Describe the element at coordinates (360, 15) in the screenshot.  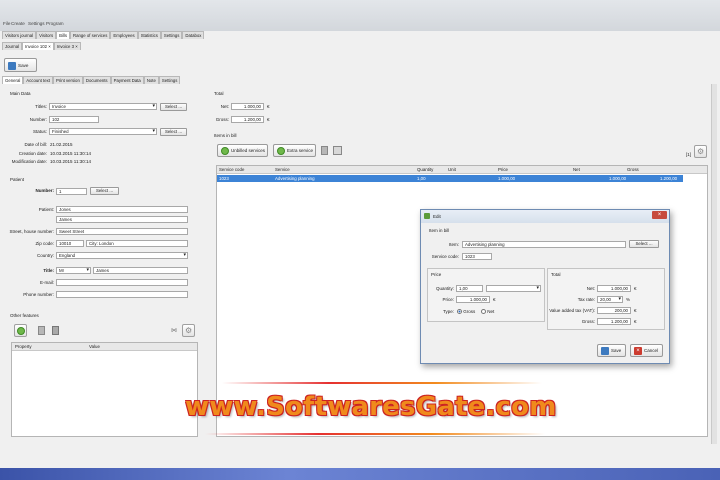
I see `menu-bar: File Create Settings Program` at that location.